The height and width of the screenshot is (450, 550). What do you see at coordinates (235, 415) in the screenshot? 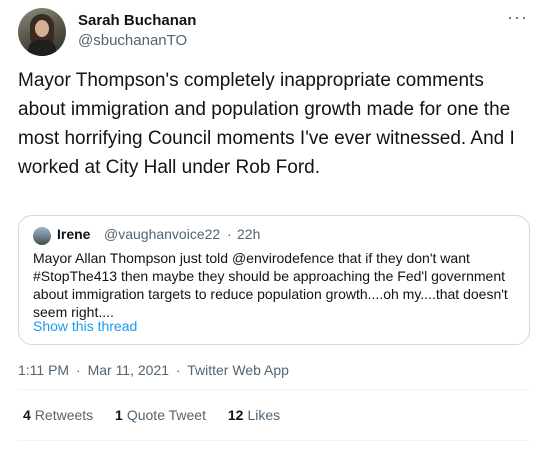
I see `likes-count: 12` at bounding box center [235, 415].